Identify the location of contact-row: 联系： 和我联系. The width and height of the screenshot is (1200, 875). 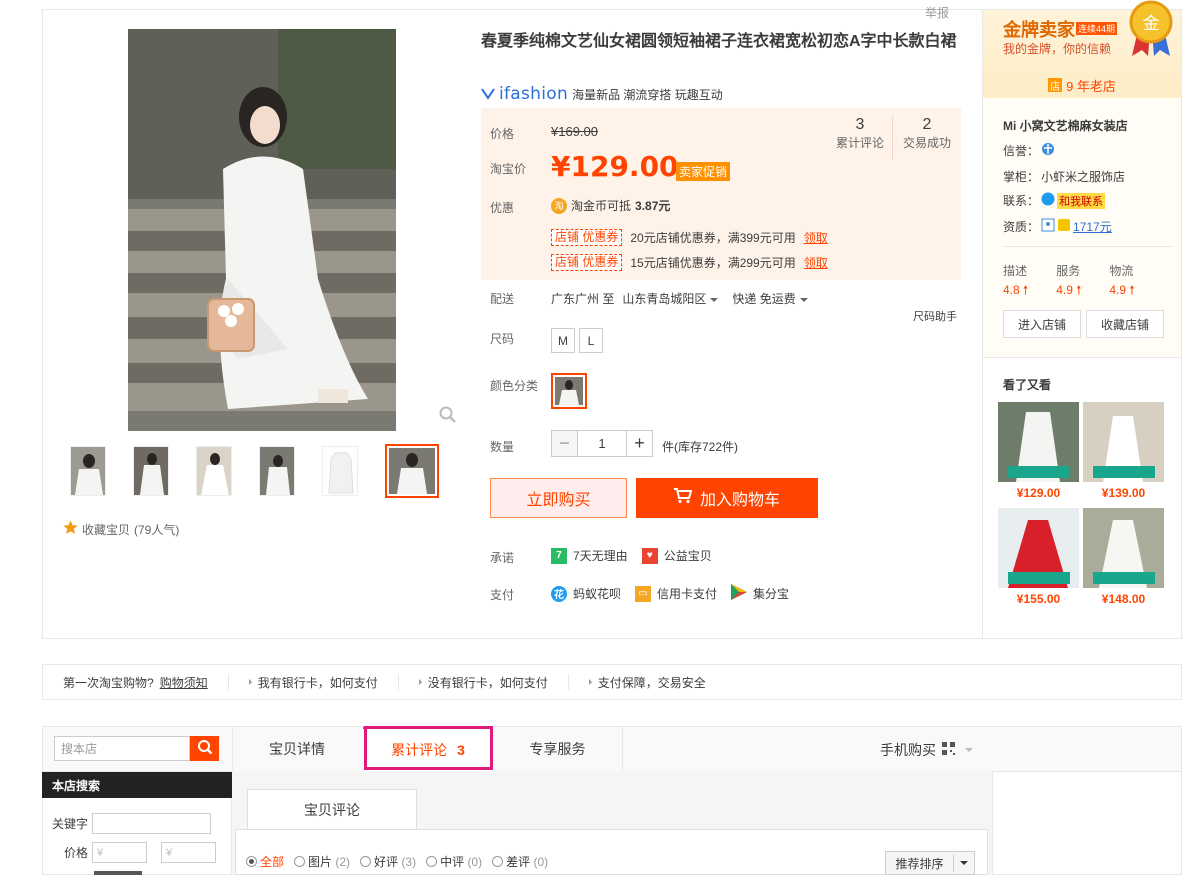
(1054, 200).